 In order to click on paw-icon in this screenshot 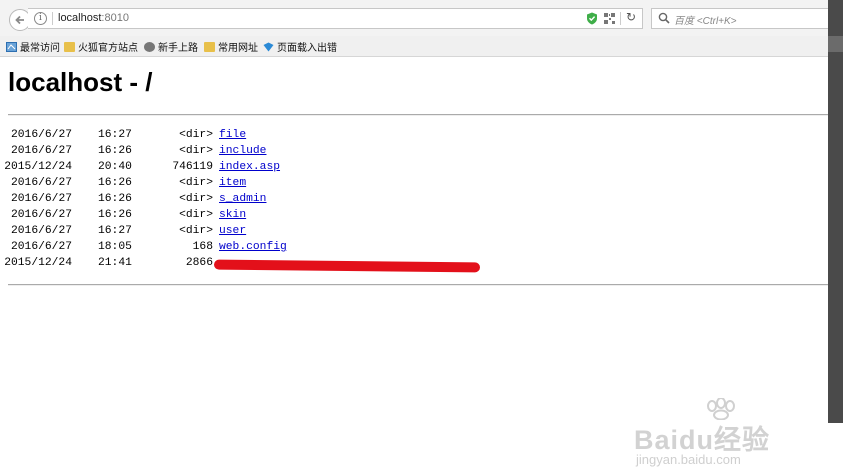, I will do `click(721, 409)`.